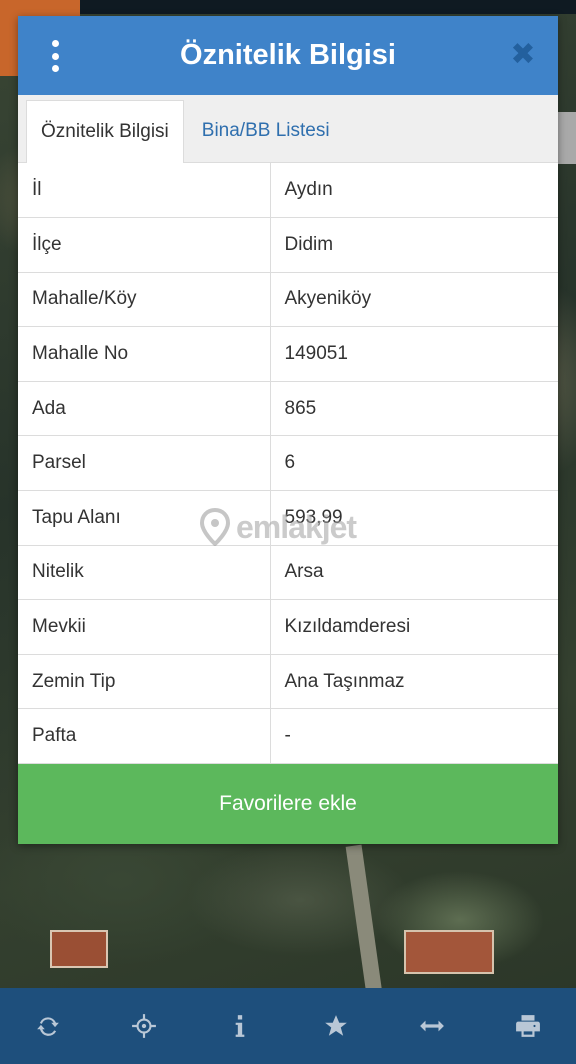 This screenshot has width=576, height=1064. I want to click on close-icon: ✖, so click(523, 55).